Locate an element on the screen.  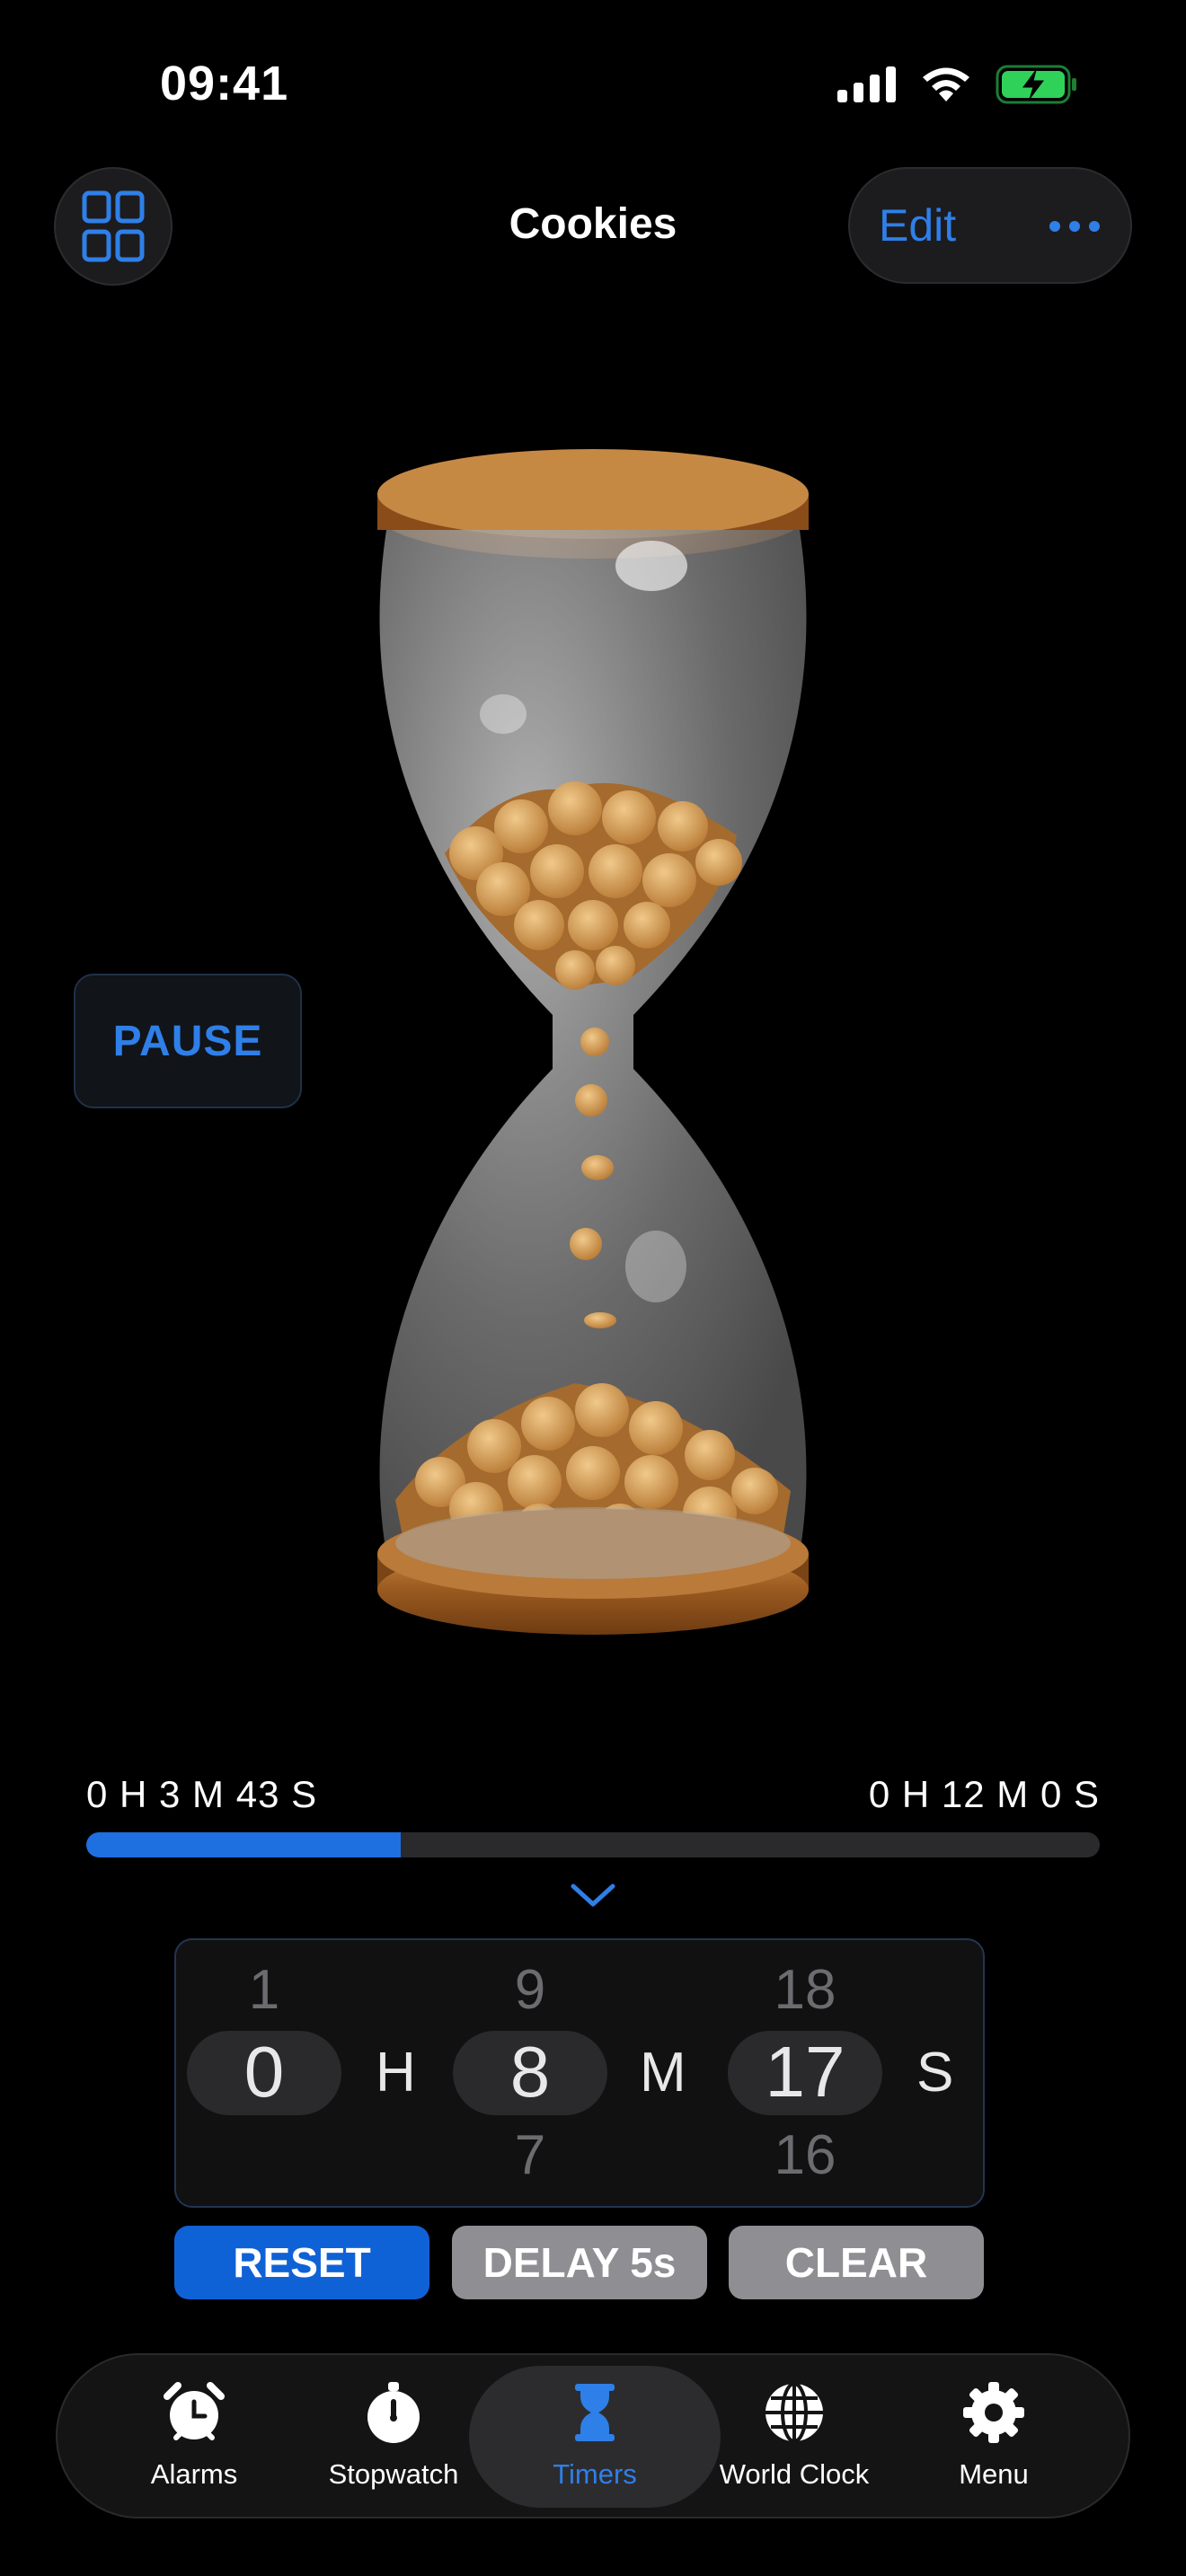
tab-label: Menu is located at coordinates (994, 2474).